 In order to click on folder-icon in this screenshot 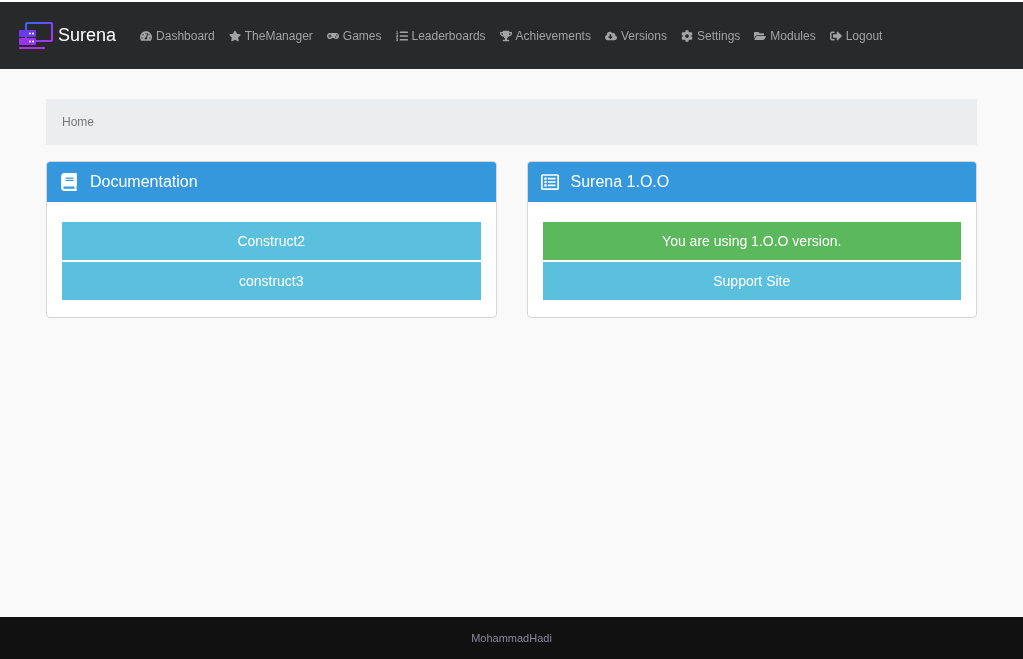, I will do `click(760, 35)`.